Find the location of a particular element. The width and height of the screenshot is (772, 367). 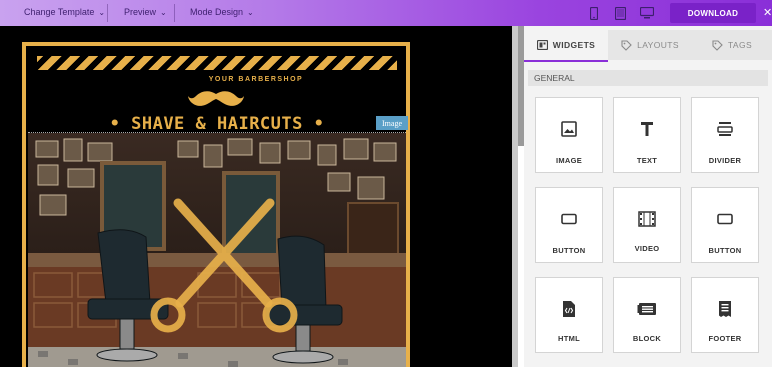

widget-block: BLOCK is located at coordinates (647, 315).